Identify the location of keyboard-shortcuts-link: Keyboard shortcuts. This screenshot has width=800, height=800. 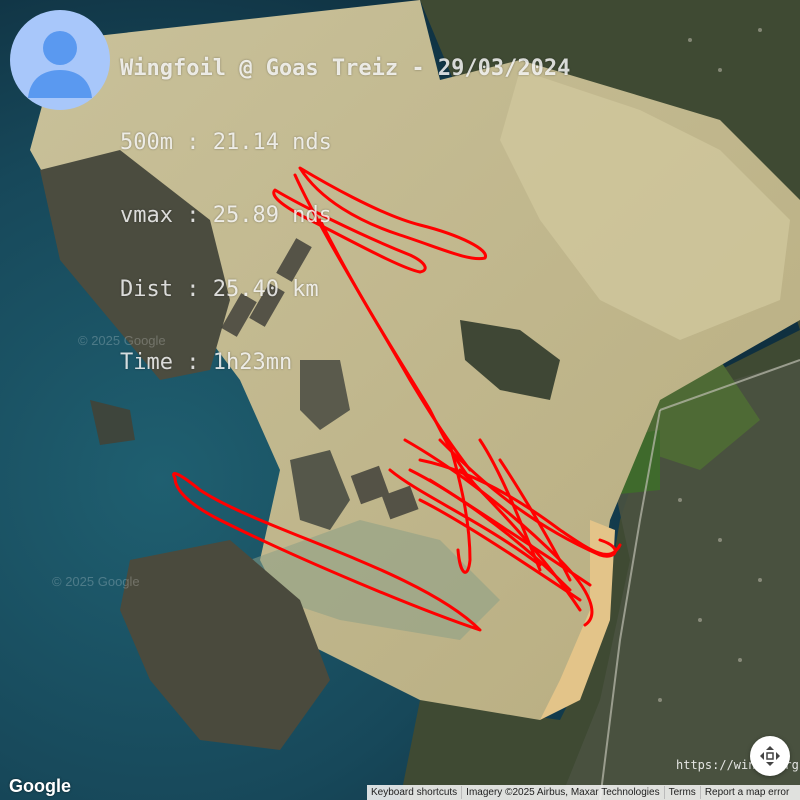
(415, 792).